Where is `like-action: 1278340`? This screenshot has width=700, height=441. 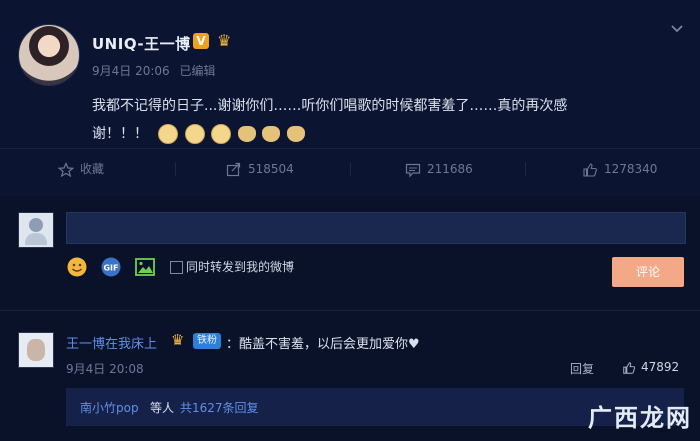 like-action: 1278340 is located at coordinates (619, 169).